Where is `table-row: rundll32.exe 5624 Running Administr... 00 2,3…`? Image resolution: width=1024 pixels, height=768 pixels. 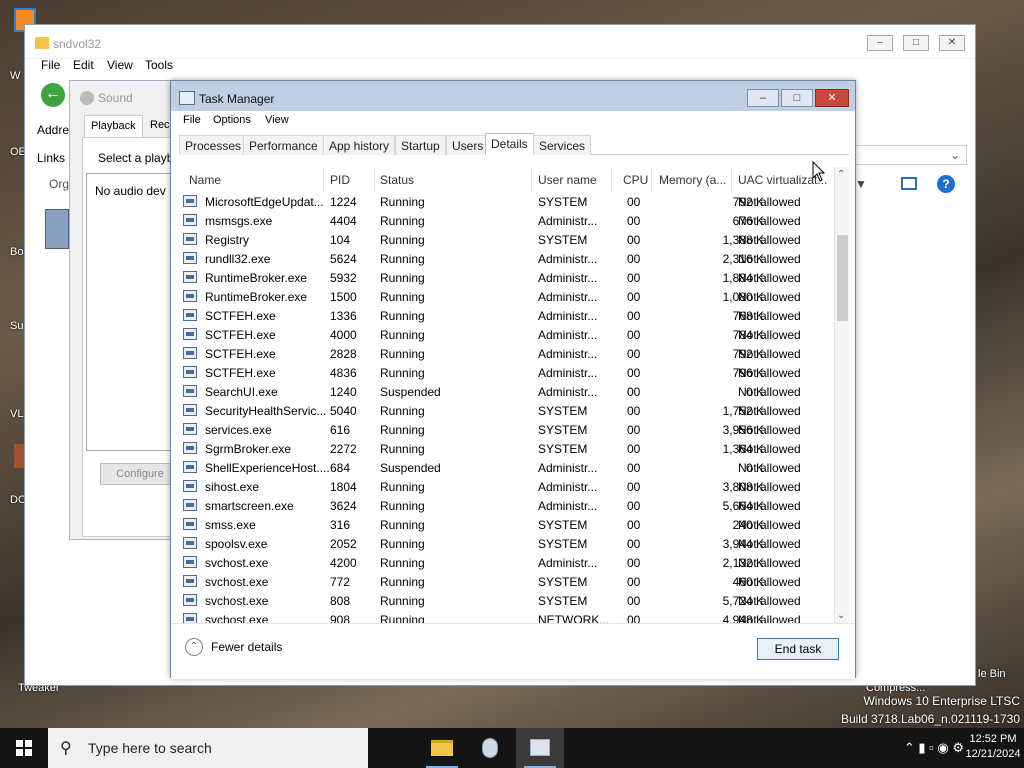 table-row: rundll32.exe 5624 Running Administr... 00 2,3… is located at coordinates (506, 258).